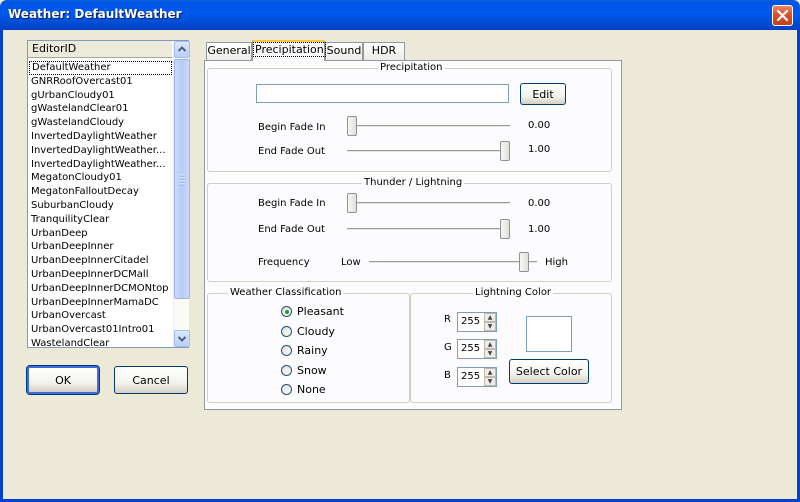 This screenshot has height=502, width=800. I want to click on precip-end-fade-out-track, so click(428, 151).